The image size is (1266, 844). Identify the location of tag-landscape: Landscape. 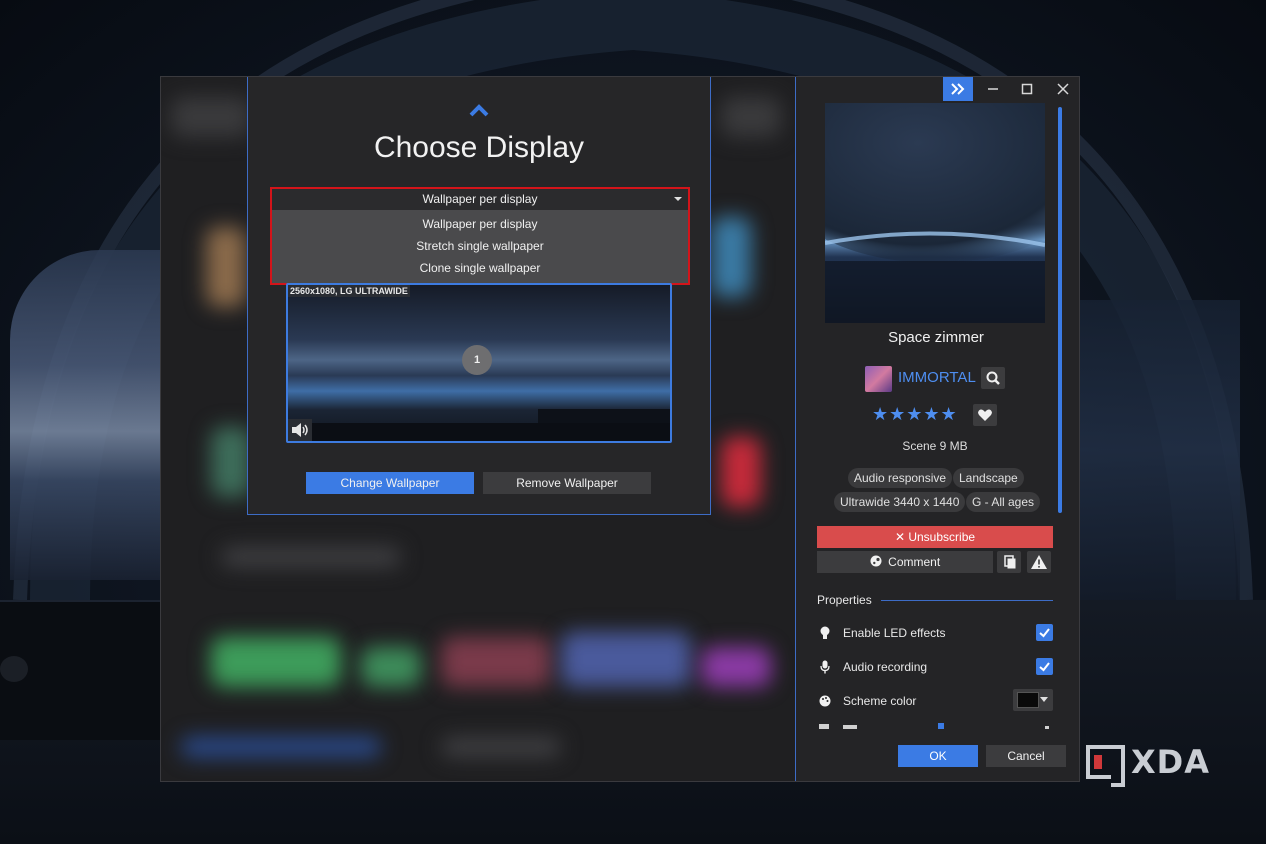
(988, 478).